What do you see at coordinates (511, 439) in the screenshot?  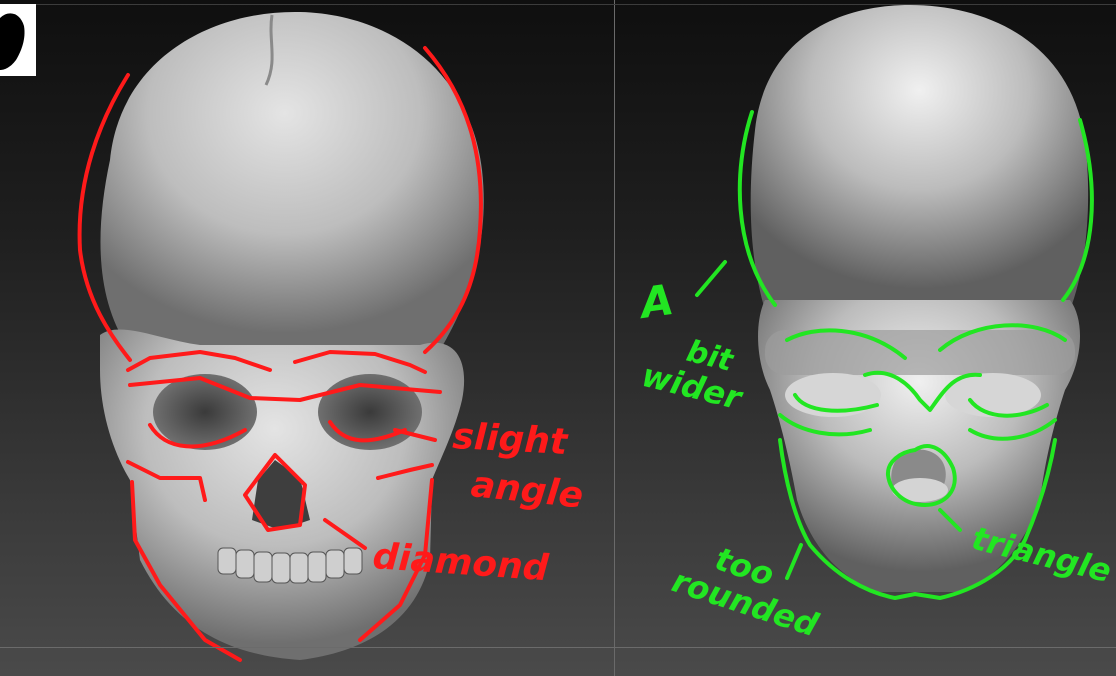 I see `slight-label: slight` at bounding box center [511, 439].